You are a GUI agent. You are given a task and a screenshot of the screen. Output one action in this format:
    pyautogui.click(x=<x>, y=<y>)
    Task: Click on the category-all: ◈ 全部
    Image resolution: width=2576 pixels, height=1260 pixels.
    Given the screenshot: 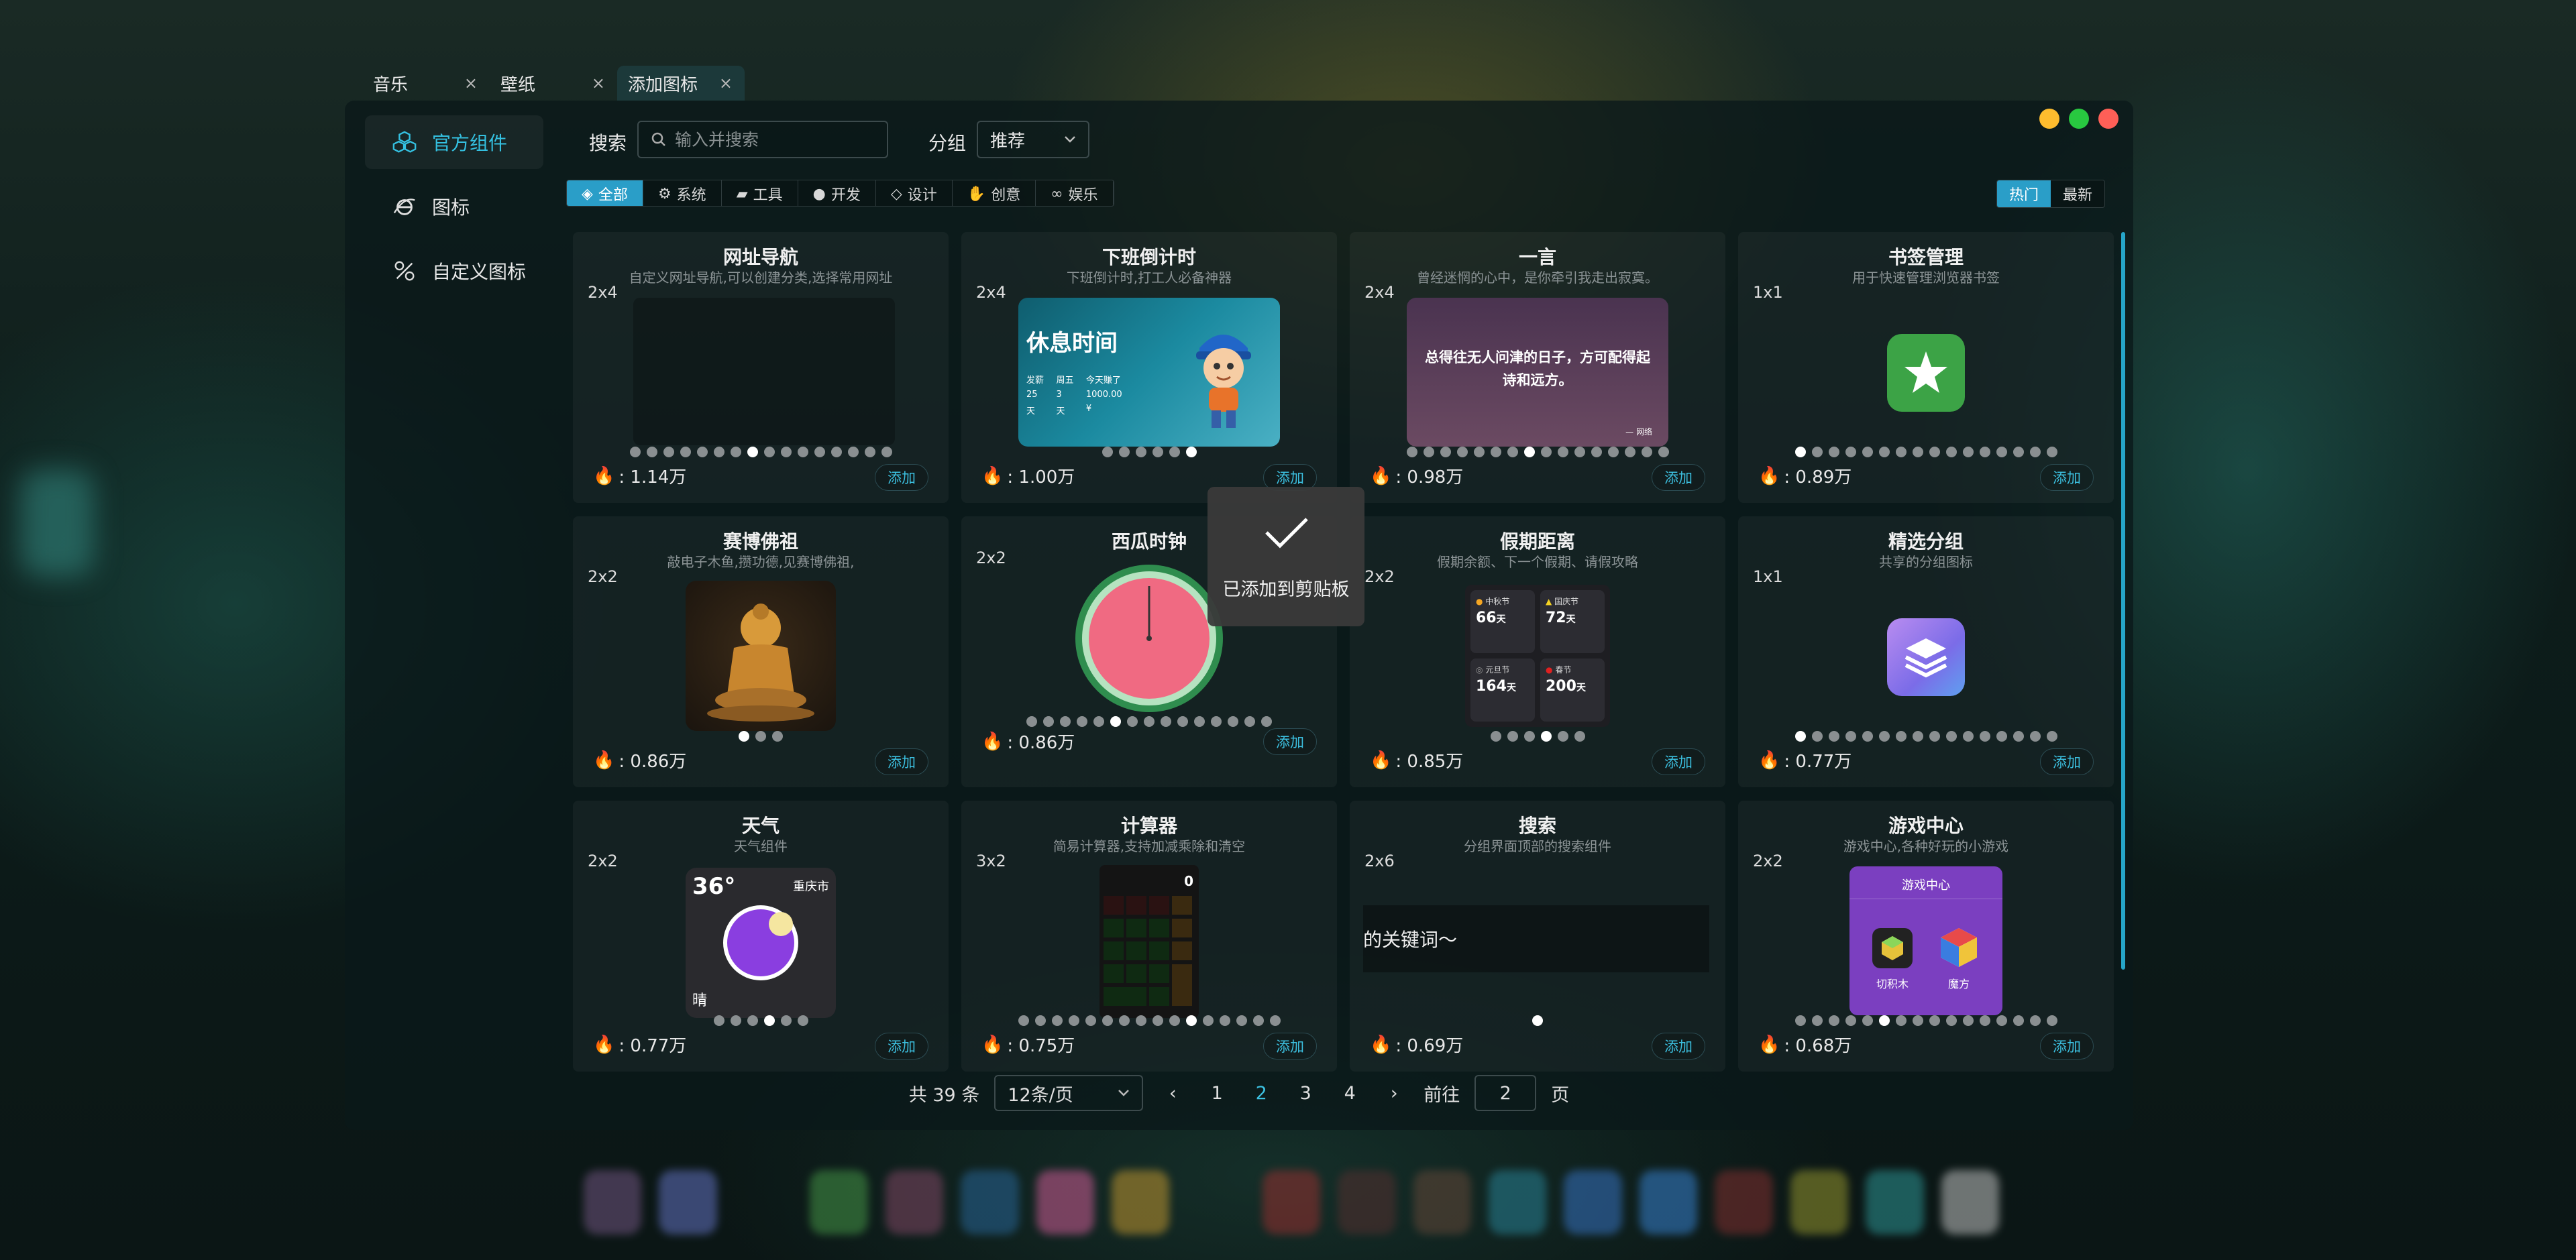 What is the action you would take?
    pyautogui.click(x=605, y=193)
    